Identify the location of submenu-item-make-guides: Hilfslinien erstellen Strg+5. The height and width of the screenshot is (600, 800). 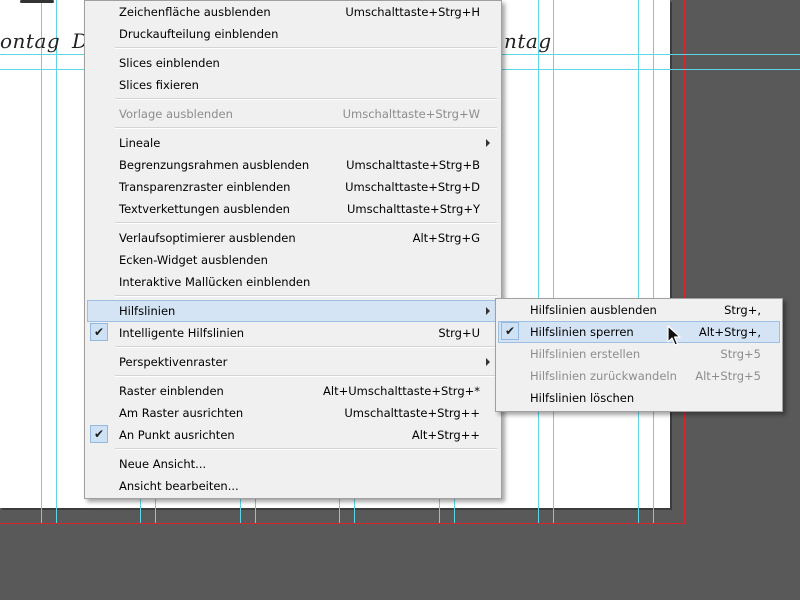
(639, 354).